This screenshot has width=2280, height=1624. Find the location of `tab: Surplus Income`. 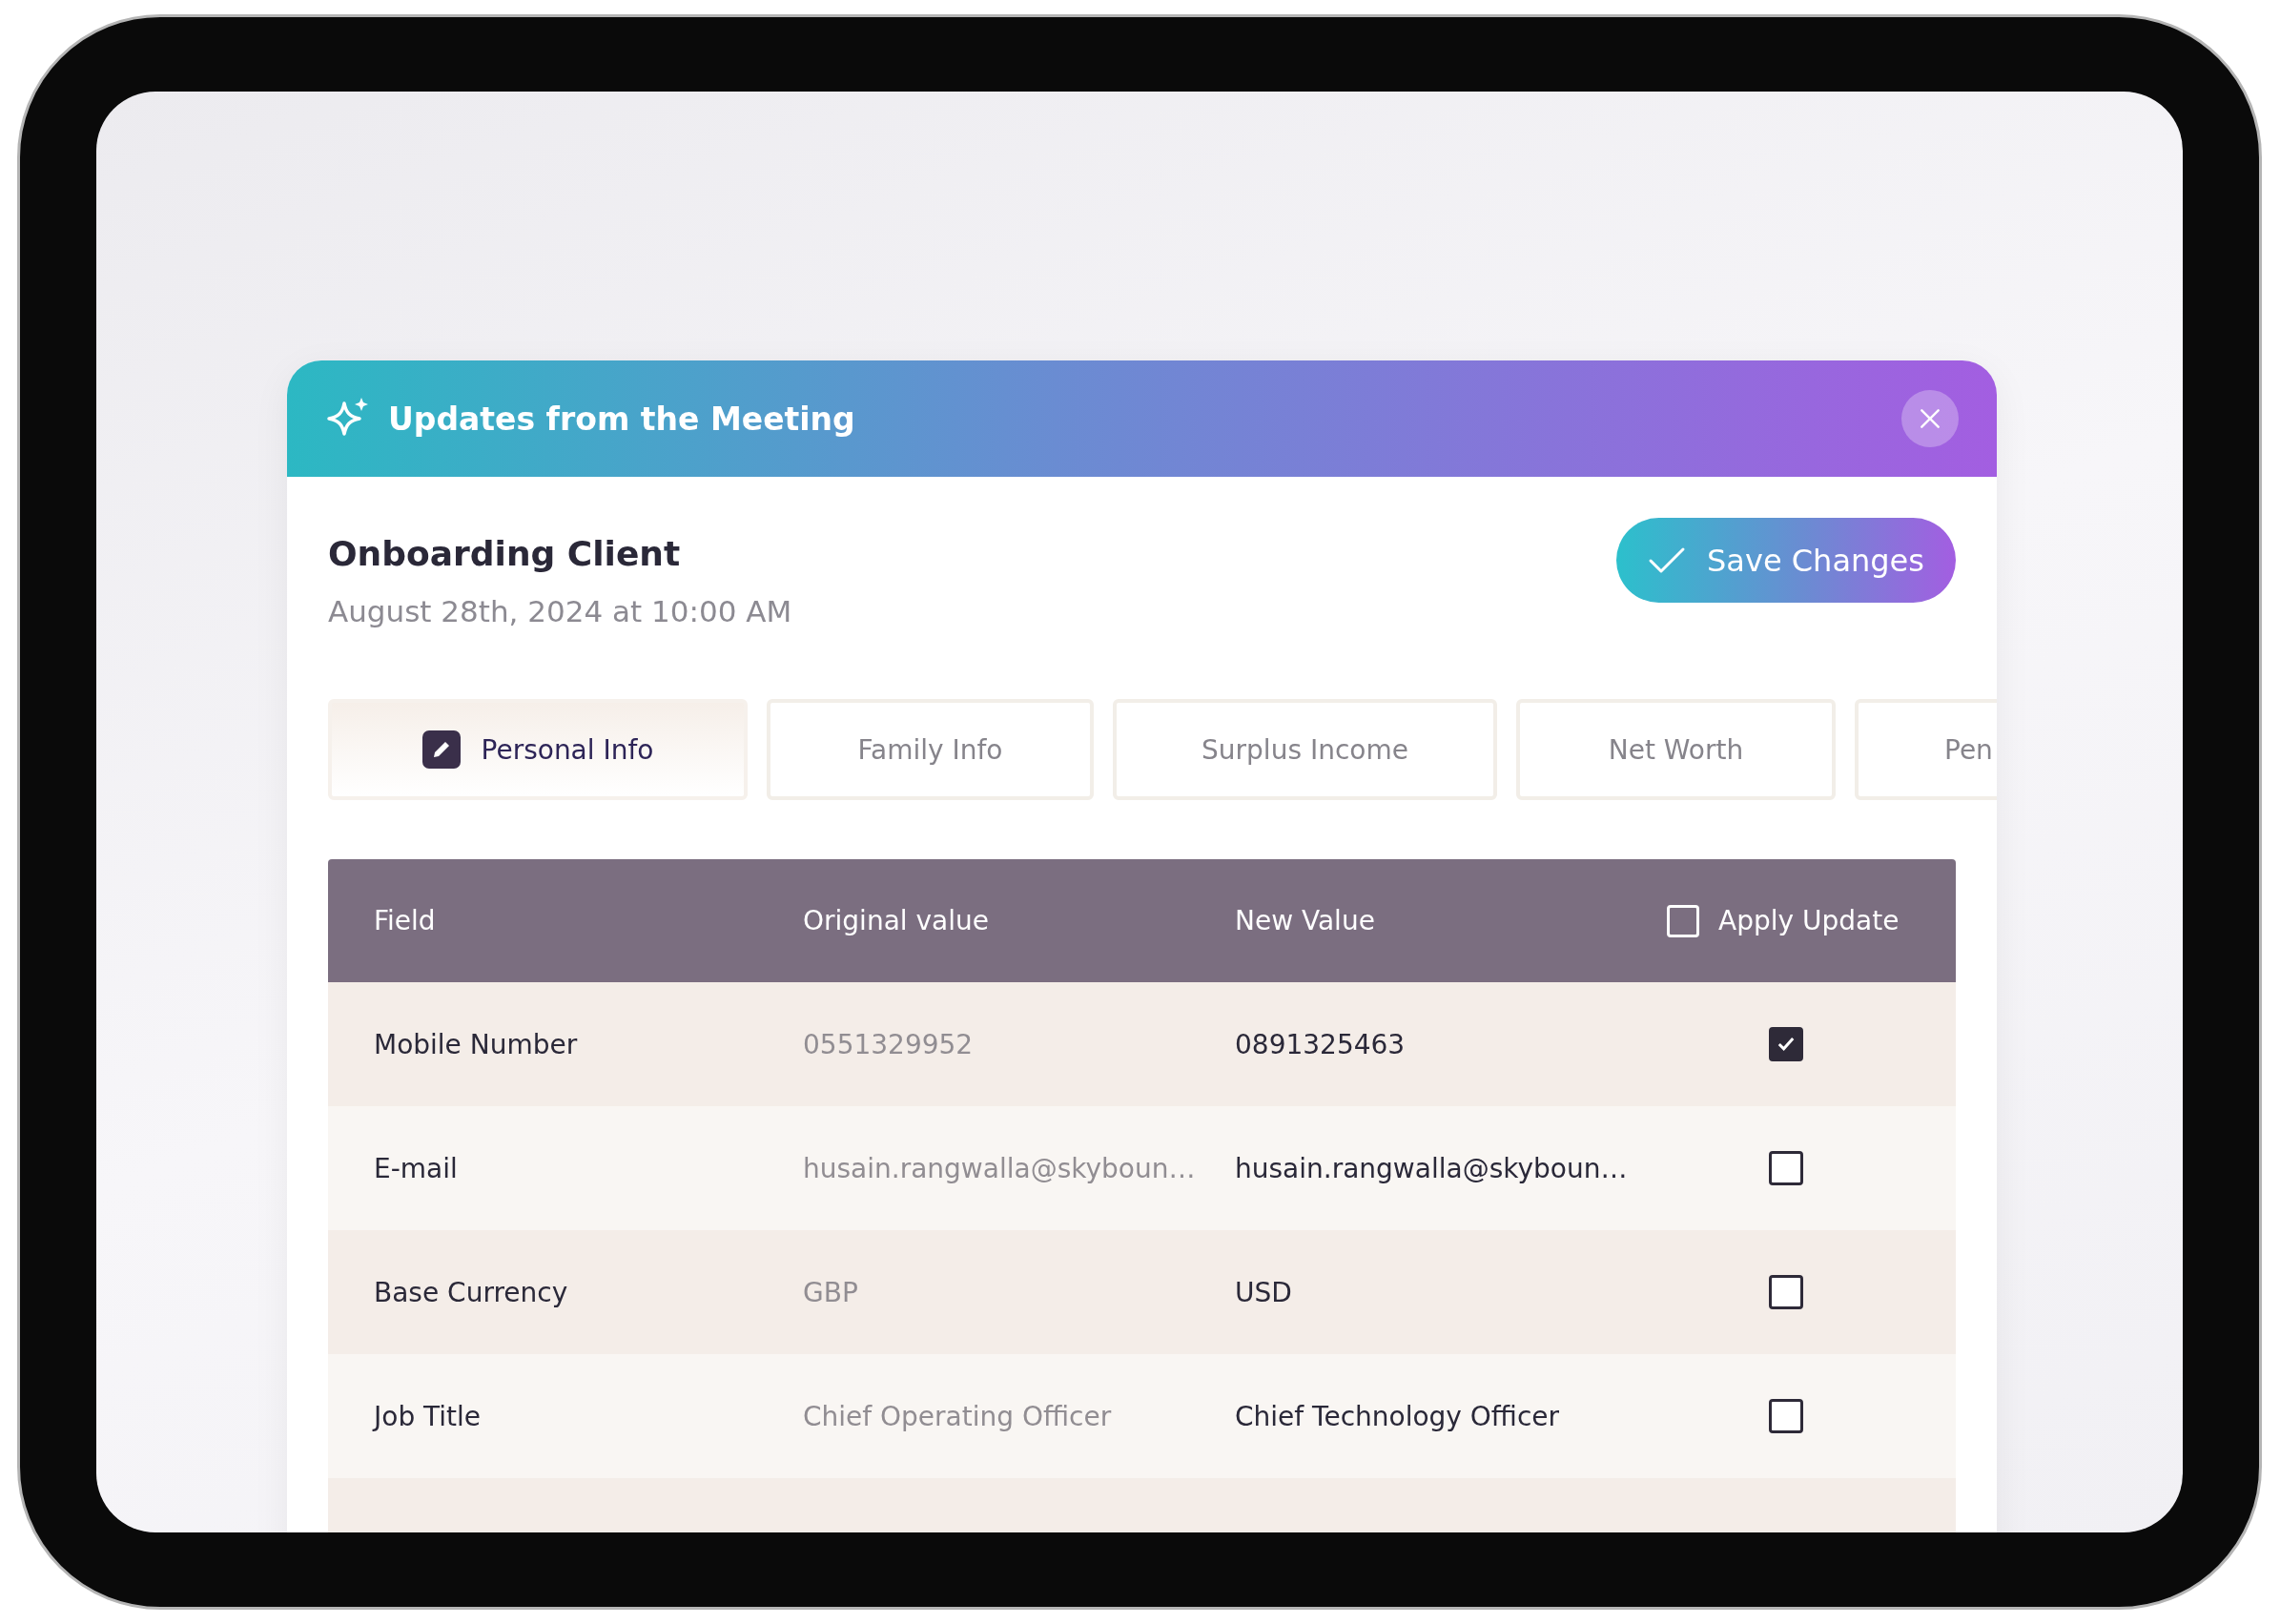

tab: Surplus Income is located at coordinates (1305, 749).